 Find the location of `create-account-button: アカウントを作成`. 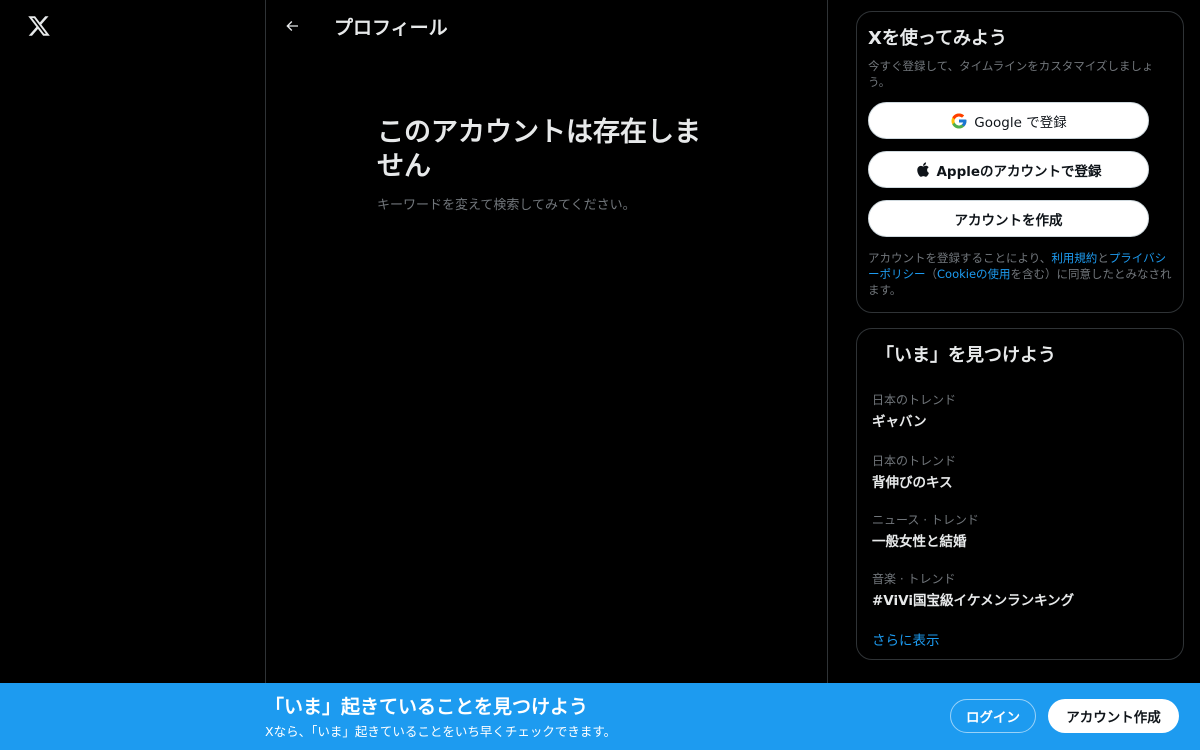

create-account-button: アカウントを作成 is located at coordinates (1008, 218).